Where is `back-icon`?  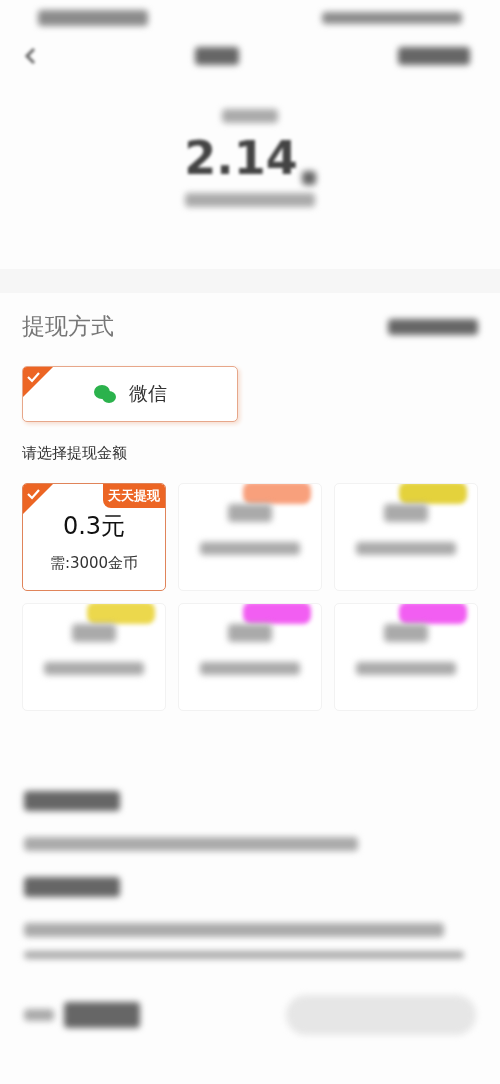 back-icon is located at coordinates (30, 55).